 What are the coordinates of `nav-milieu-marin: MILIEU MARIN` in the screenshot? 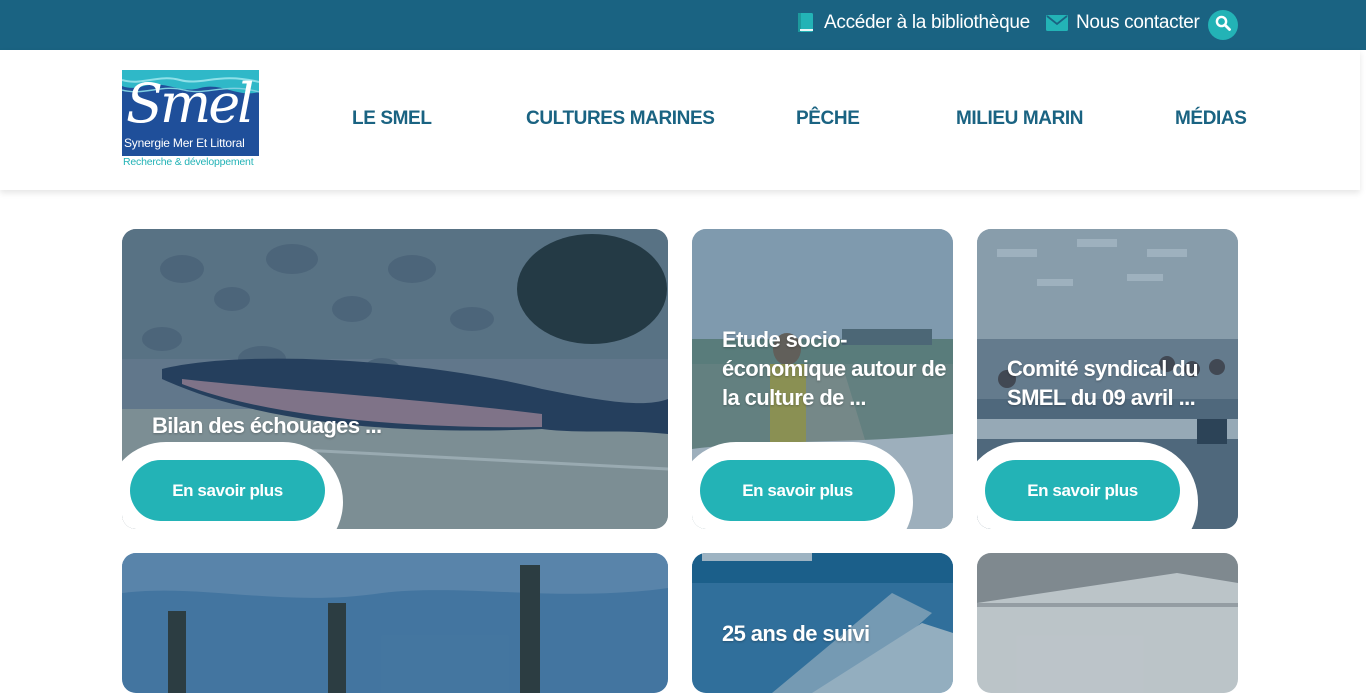 It's located at (1020, 119).